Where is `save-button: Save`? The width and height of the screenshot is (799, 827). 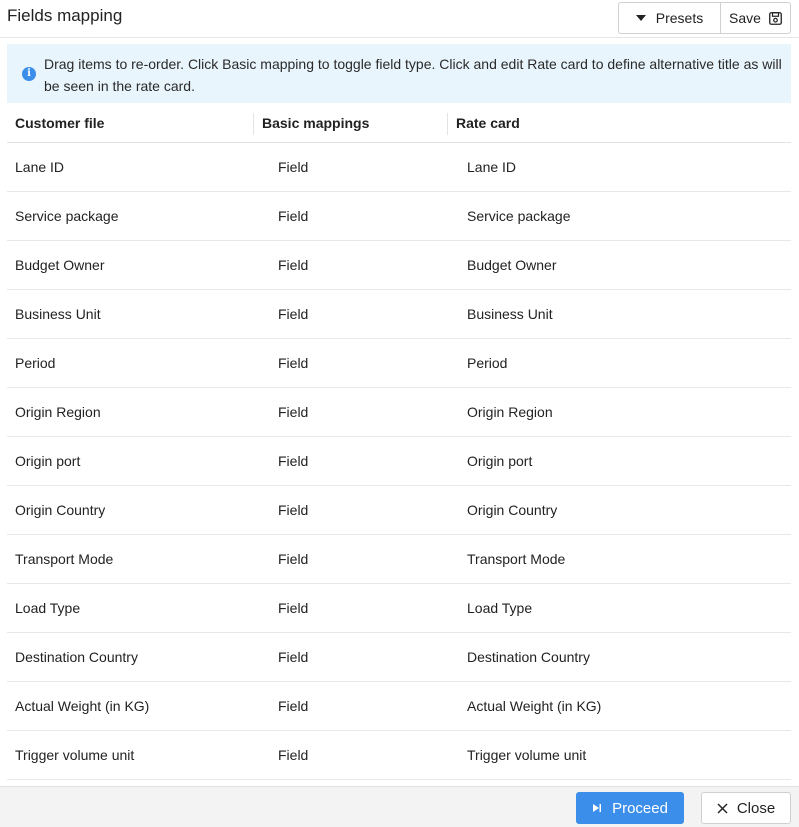 save-button: Save is located at coordinates (755, 18).